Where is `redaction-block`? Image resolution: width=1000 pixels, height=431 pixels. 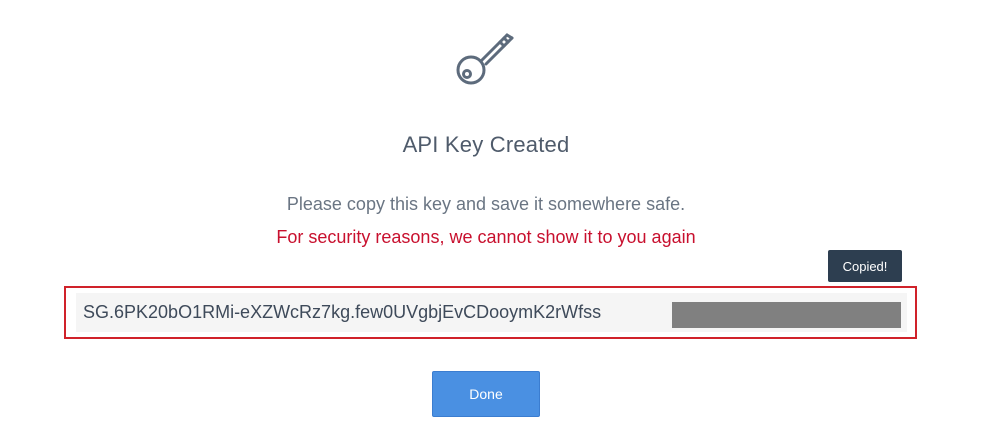 redaction-block is located at coordinates (786, 315).